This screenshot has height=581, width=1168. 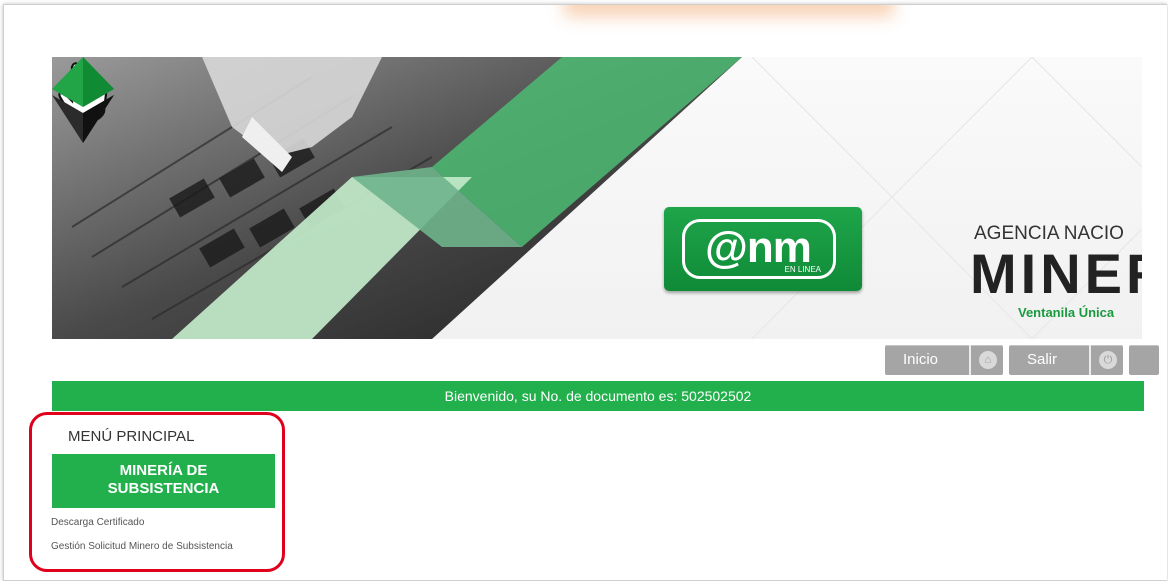 What do you see at coordinates (1090, 360) in the screenshot?
I see `salir-separator` at bounding box center [1090, 360].